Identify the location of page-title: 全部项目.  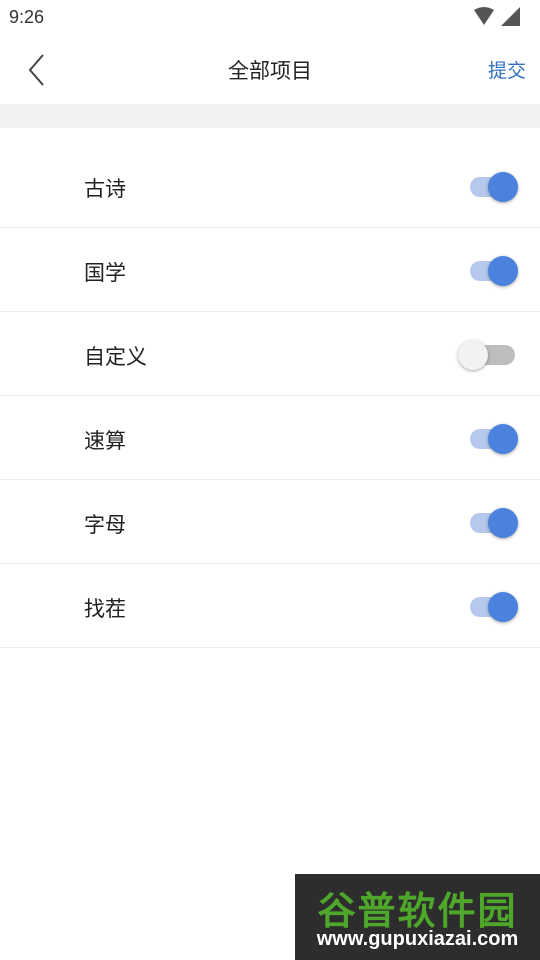
(270, 71).